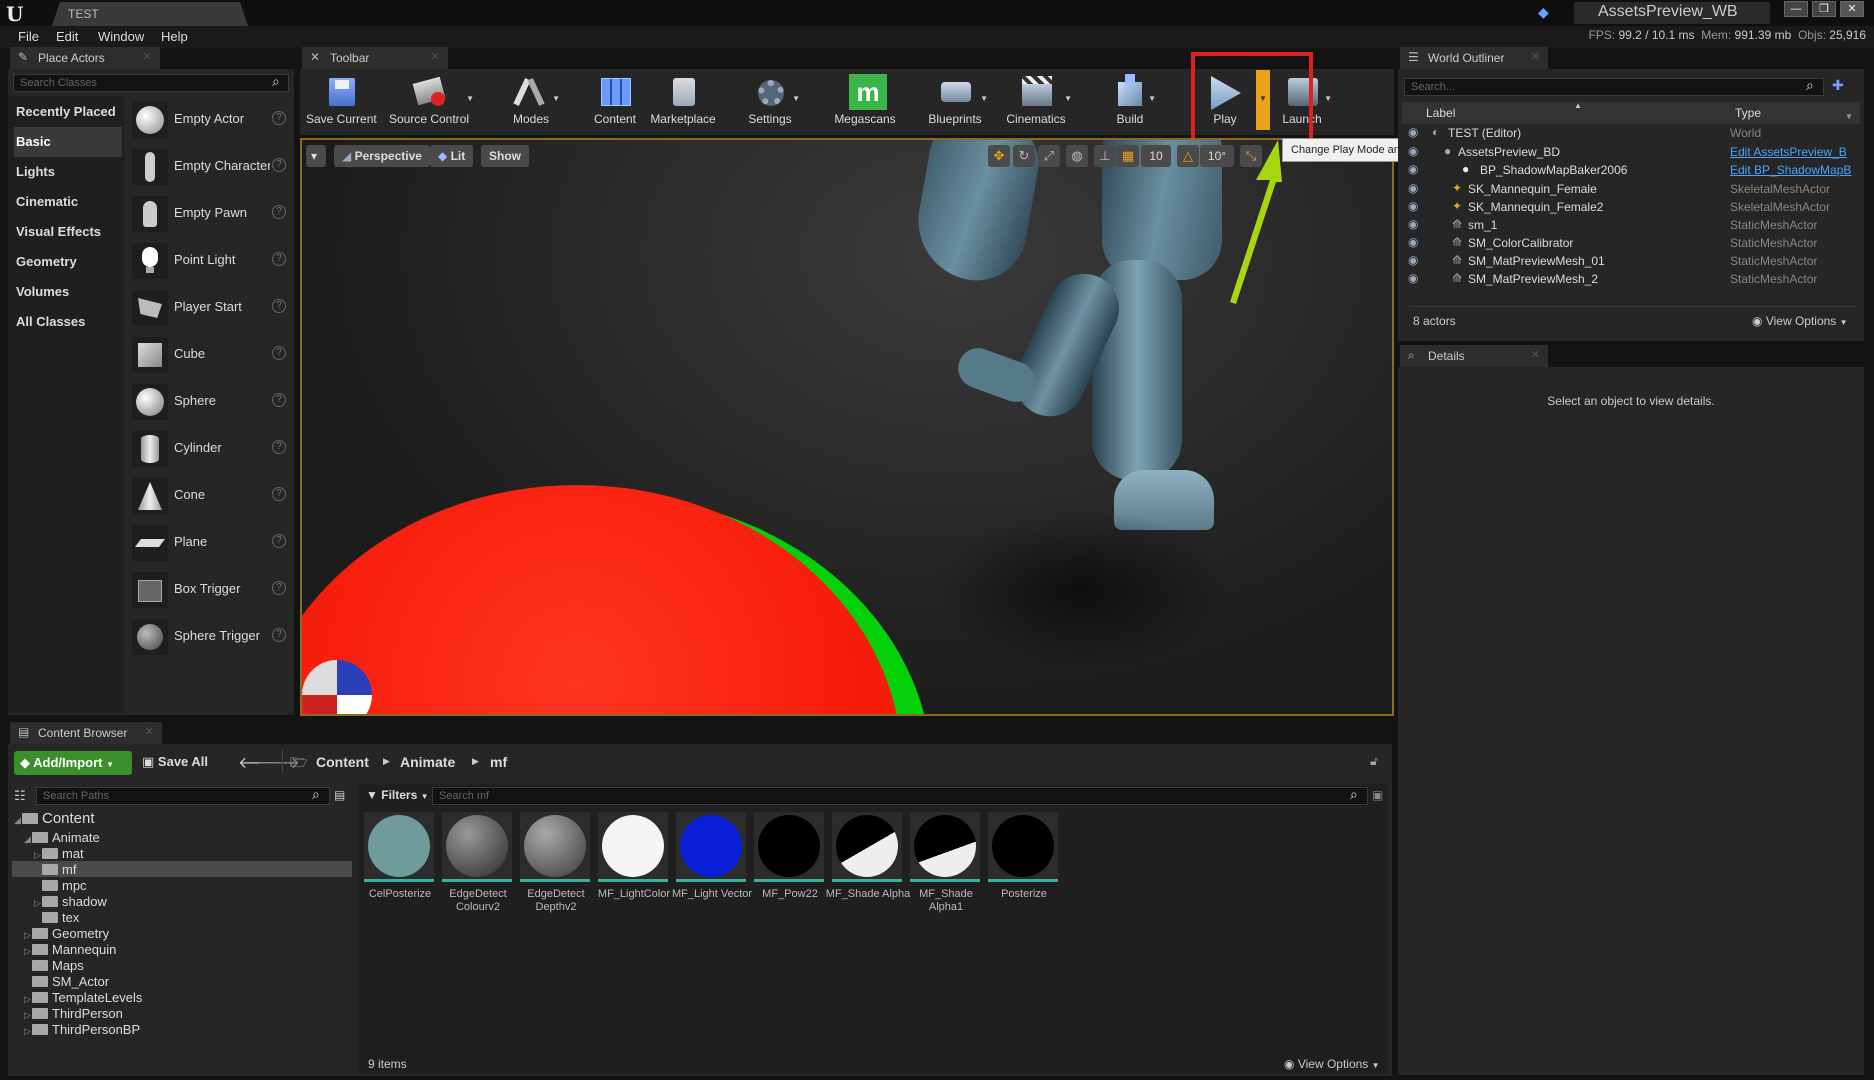  Describe the element at coordinates (211, 309) in the screenshot. I see `actor-player-start: Player Start?` at that location.